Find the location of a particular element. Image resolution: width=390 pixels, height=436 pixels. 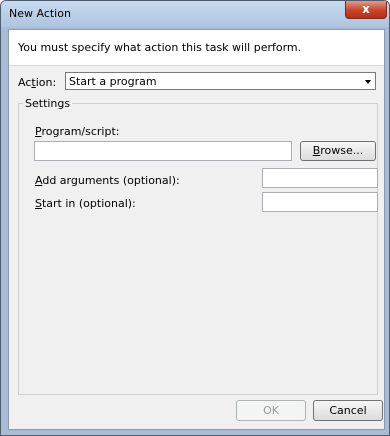

settings-group-title: Settings is located at coordinates (48, 103).